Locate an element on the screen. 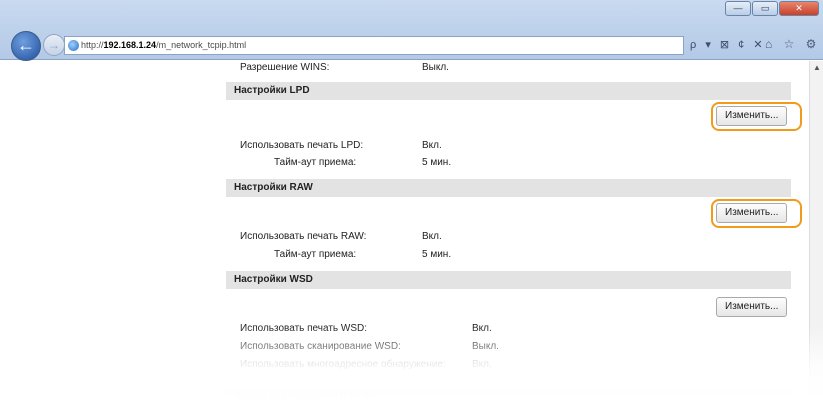  lpd-use-label: Использовать печать LPD: is located at coordinates (302, 145).